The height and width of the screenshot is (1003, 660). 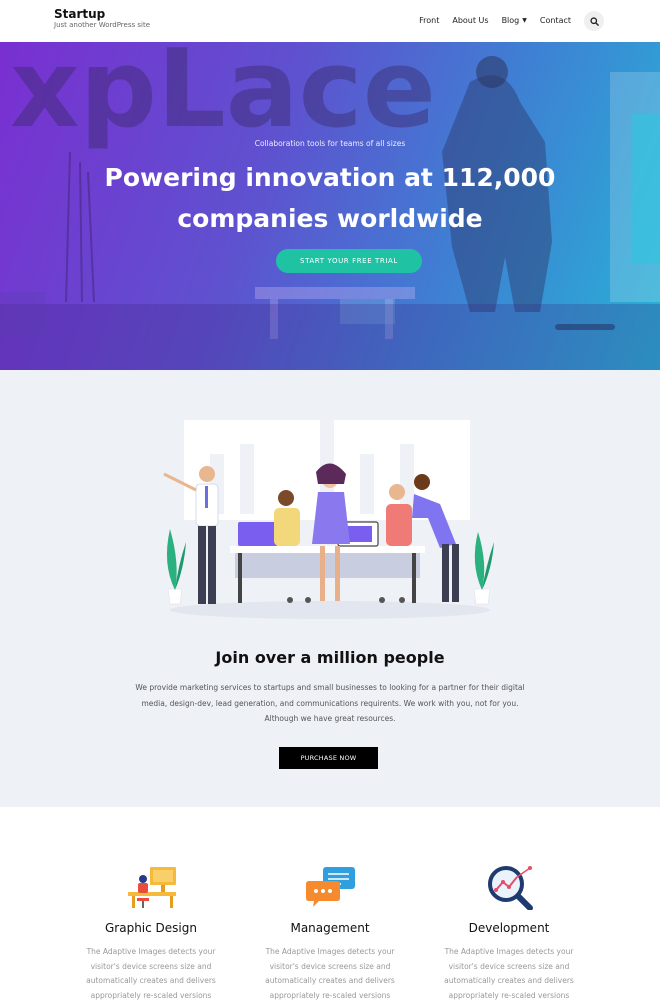 What do you see at coordinates (429, 21) in the screenshot?
I see `nav-item-front: Front` at bounding box center [429, 21].